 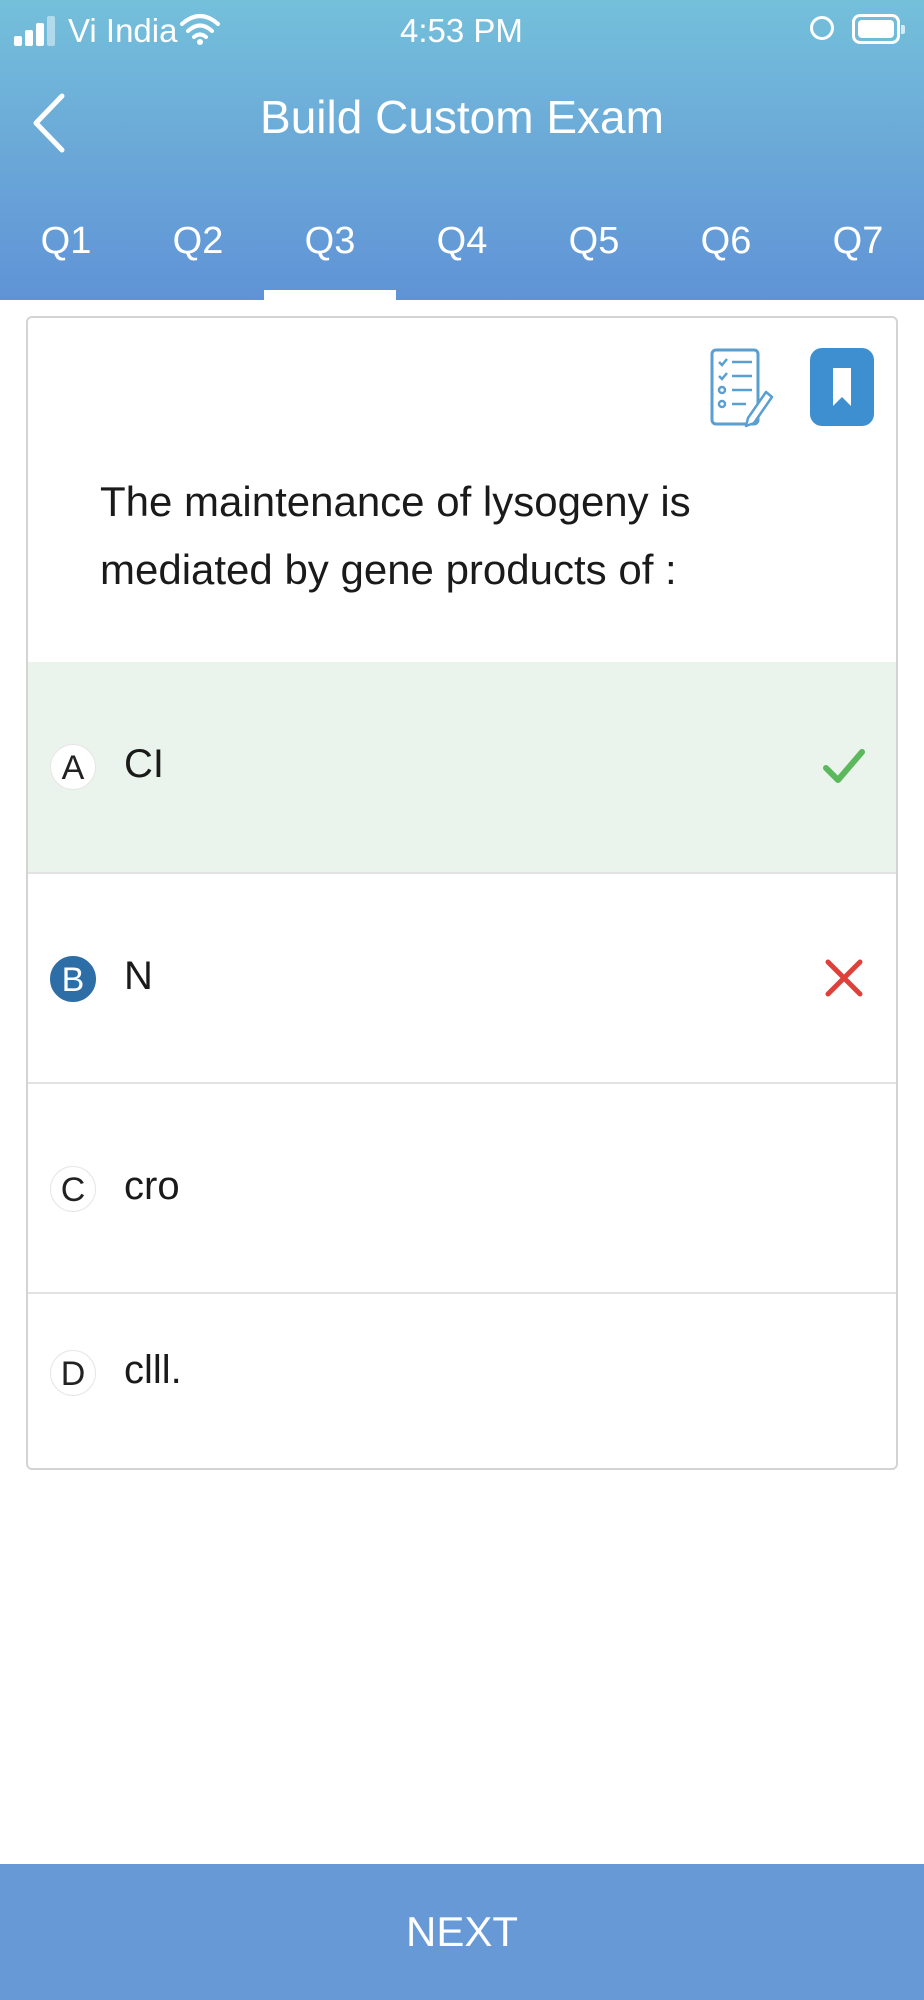 I want to click on option-text-a: CI, so click(x=144, y=764).